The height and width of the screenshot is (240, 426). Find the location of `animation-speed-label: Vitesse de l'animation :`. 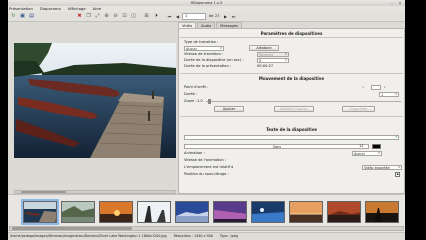

animation-speed-label: Vitesse de l'animation : is located at coordinates (205, 160).